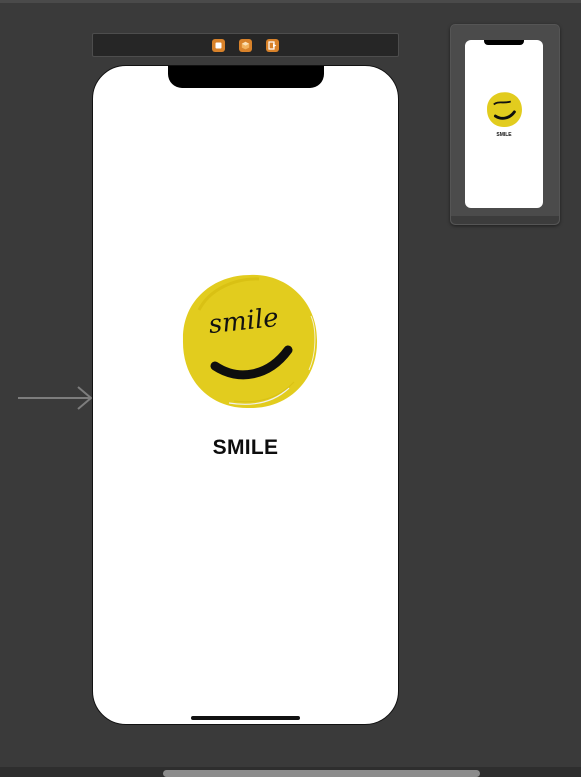  Describe the element at coordinates (245, 718) in the screenshot. I see `home-indicator` at that location.